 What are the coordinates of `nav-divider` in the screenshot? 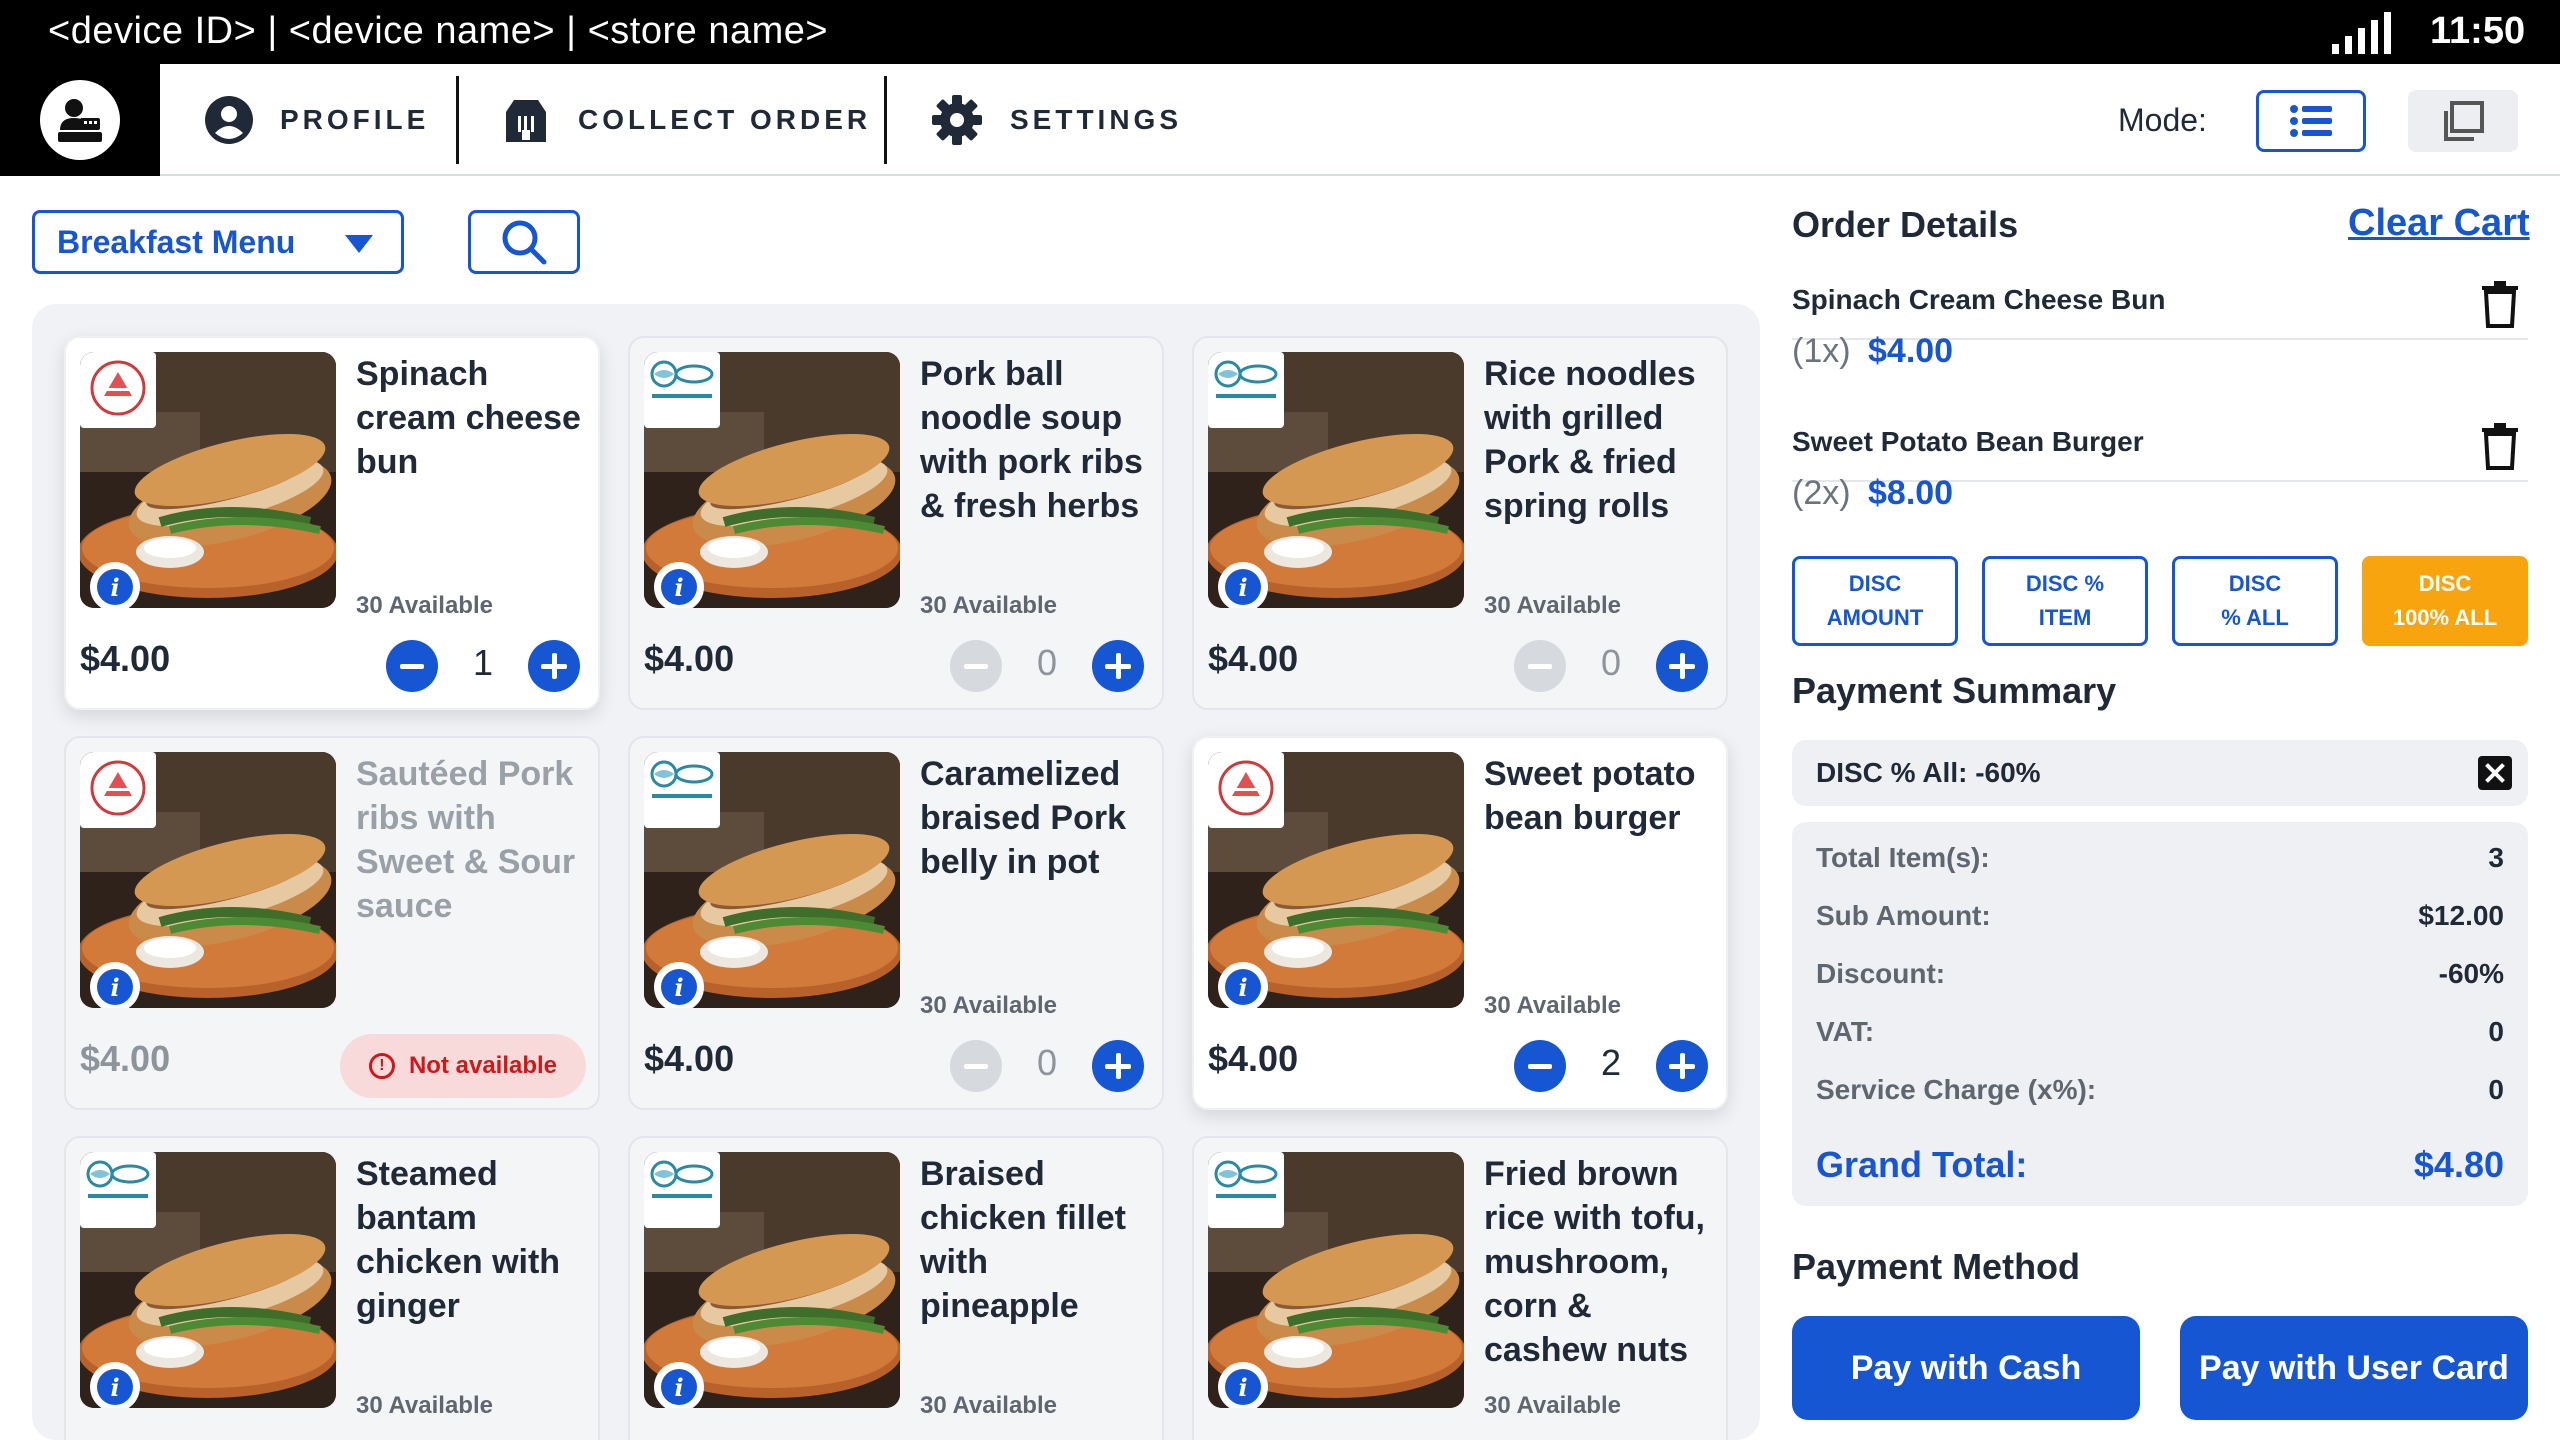 It's located at (457, 120).